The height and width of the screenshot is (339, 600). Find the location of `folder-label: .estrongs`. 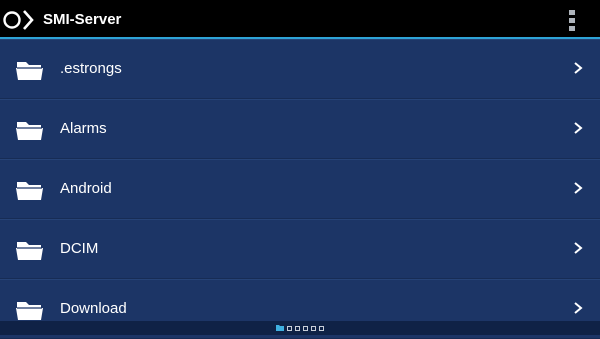

folder-label: .estrongs is located at coordinates (91, 68).